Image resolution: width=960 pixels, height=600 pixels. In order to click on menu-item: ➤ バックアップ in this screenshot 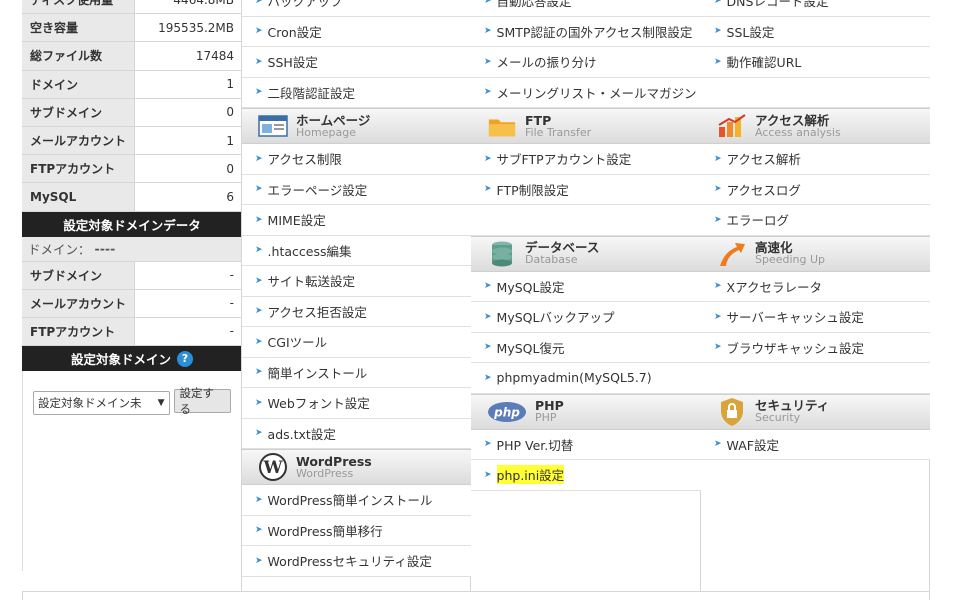, I will do `click(356, 8)`.